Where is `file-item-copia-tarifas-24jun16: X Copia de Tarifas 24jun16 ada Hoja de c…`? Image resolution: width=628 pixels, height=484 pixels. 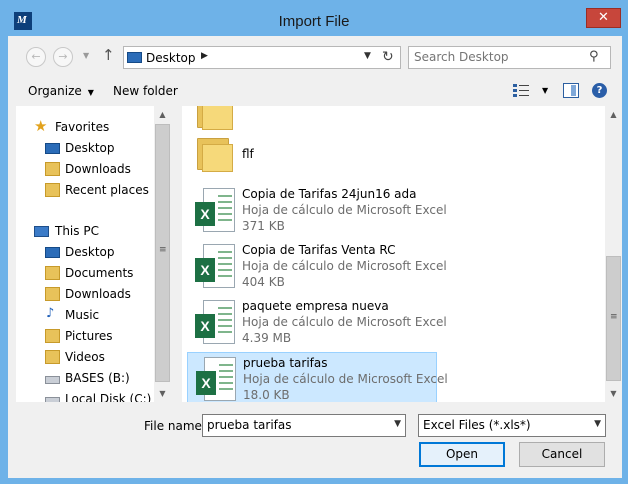
file-item-copia-tarifas-24jun16: X Copia de Tarifas 24jun16 ada Hoja de c… is located at coordinates (317, 210).